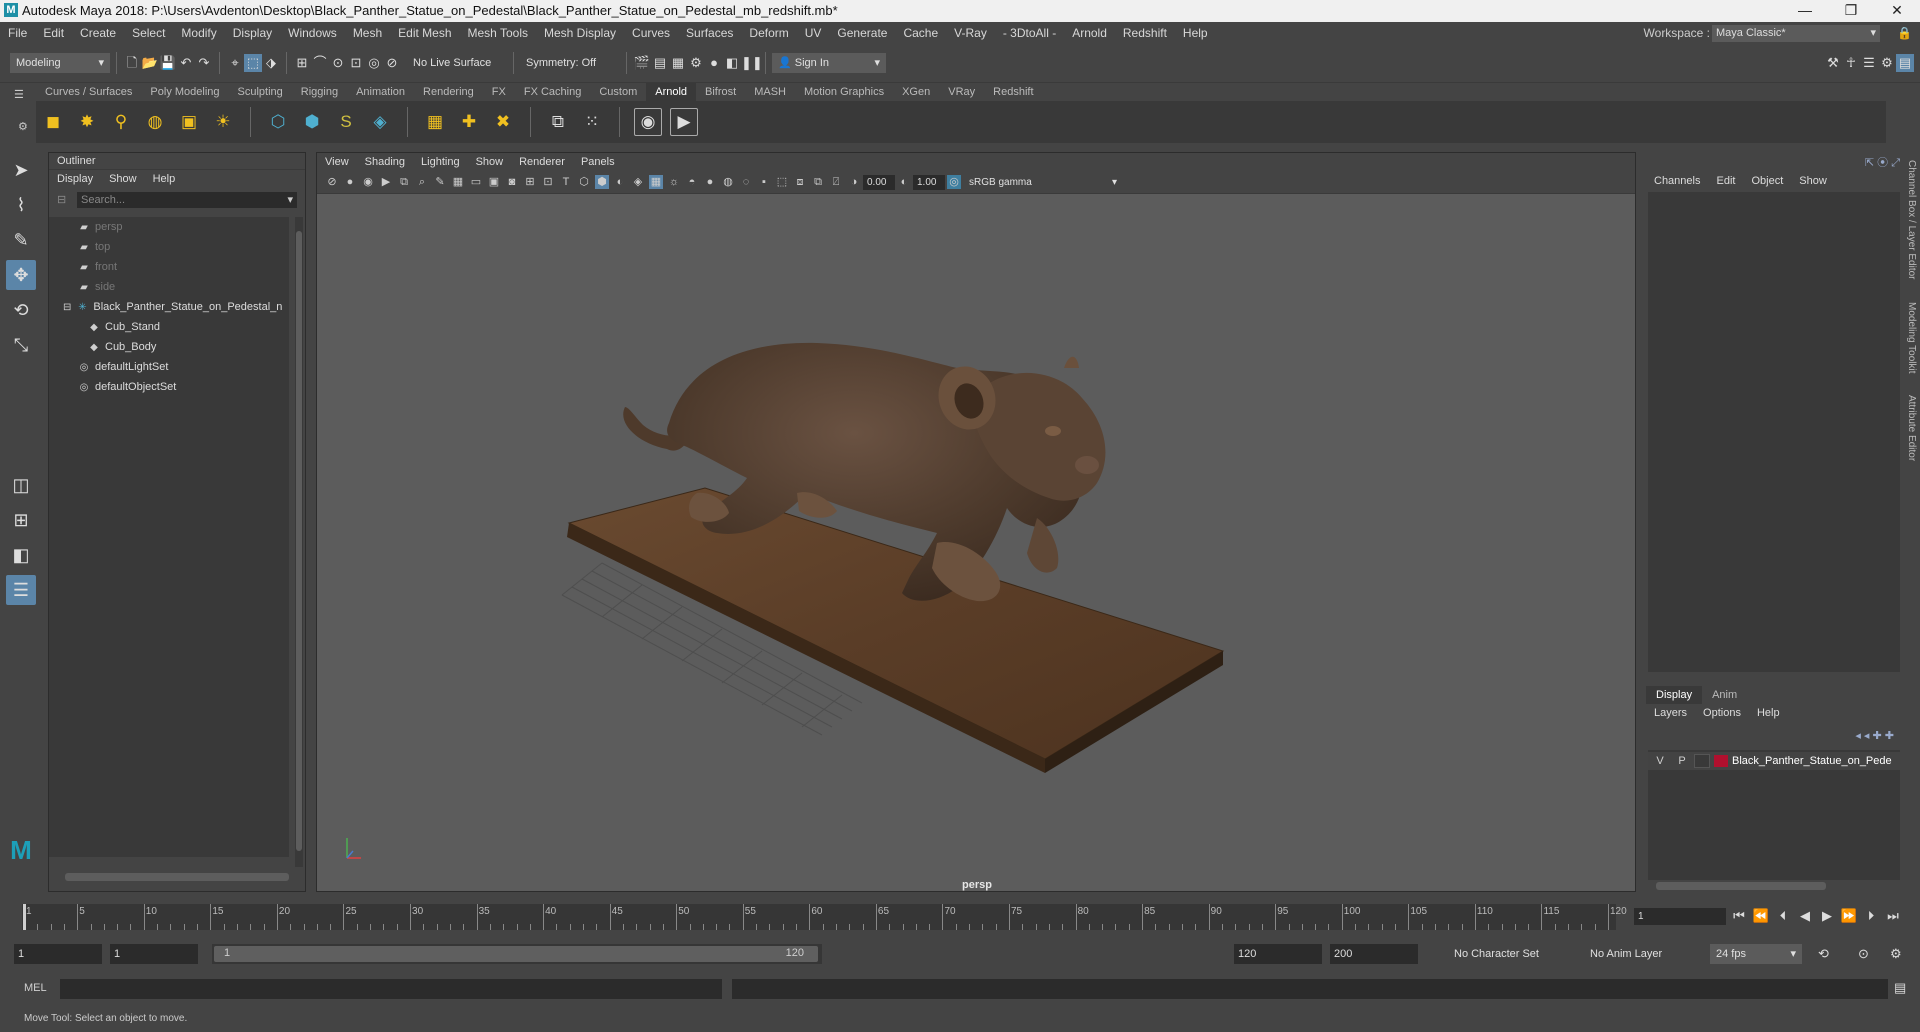  I want to click on anti-aliasing-icon: ◌, so click(746, 182).